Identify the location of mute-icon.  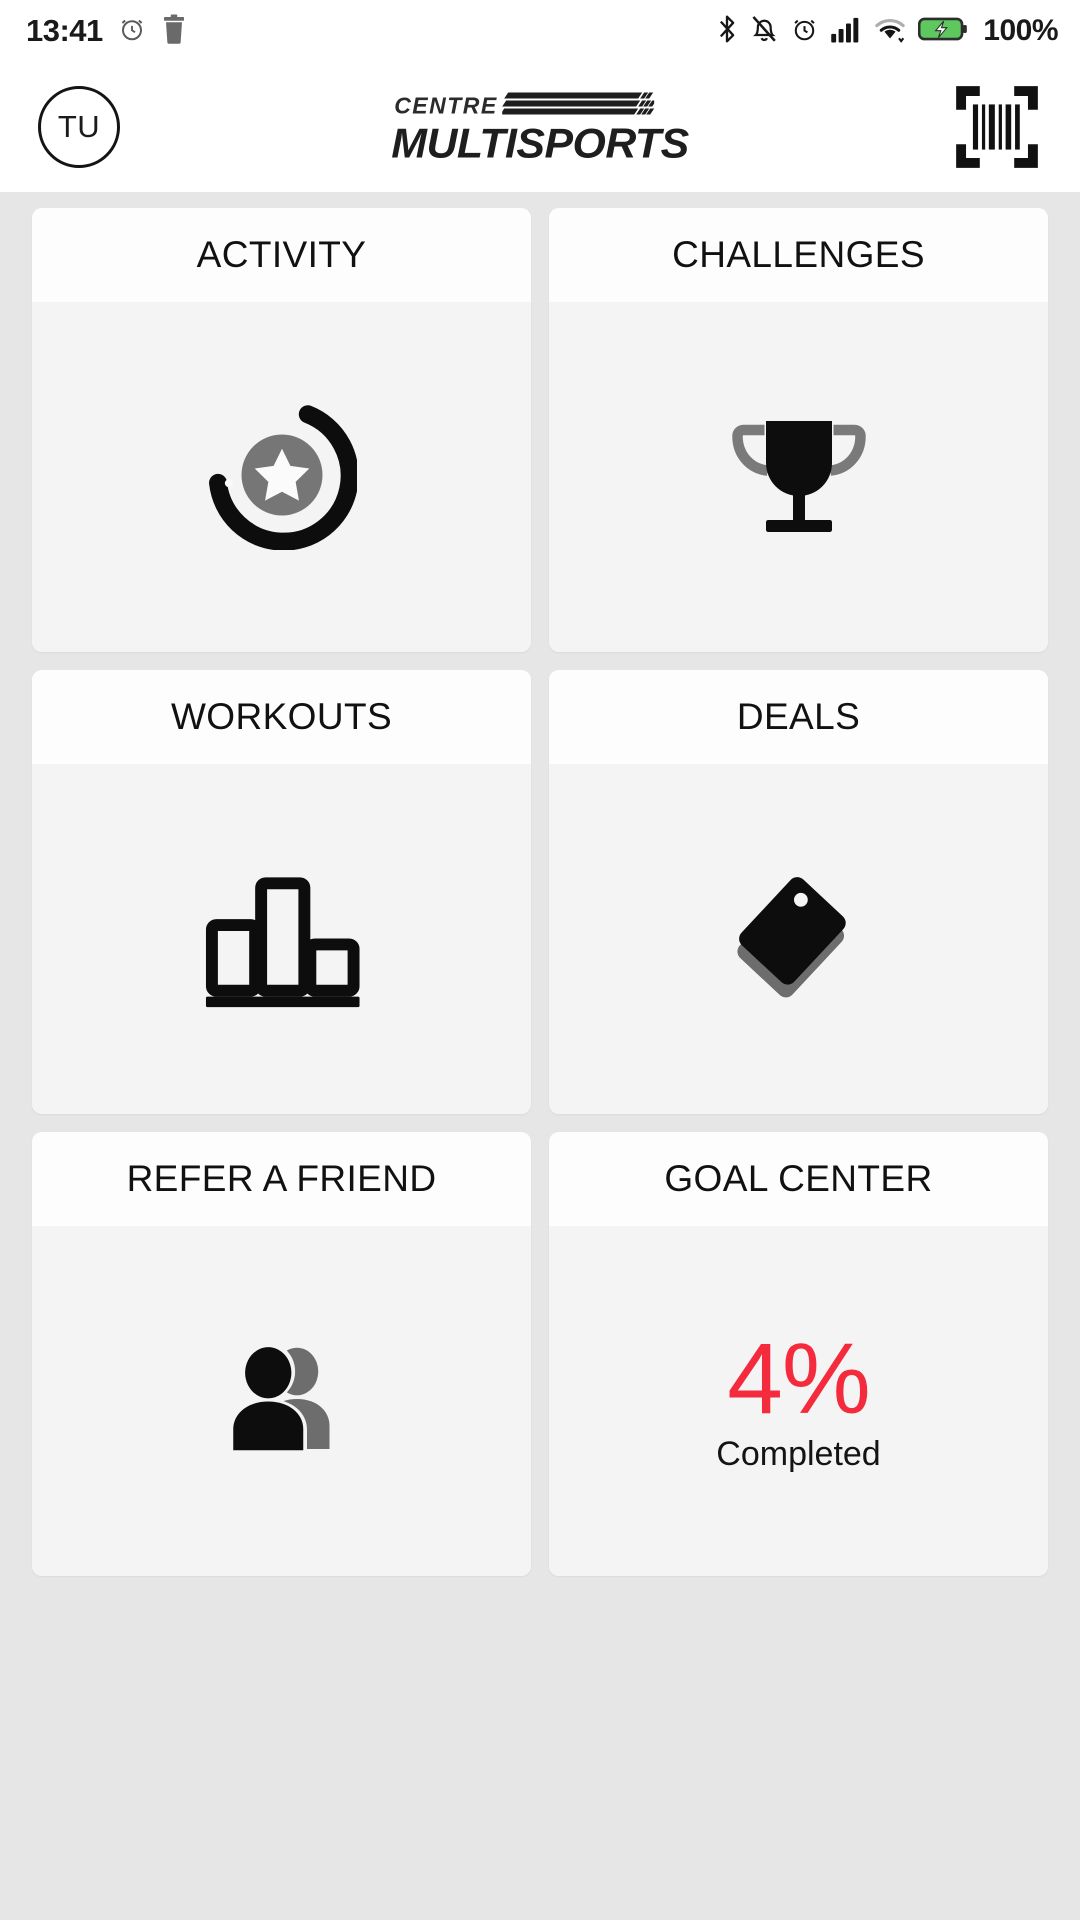
(764, 31).